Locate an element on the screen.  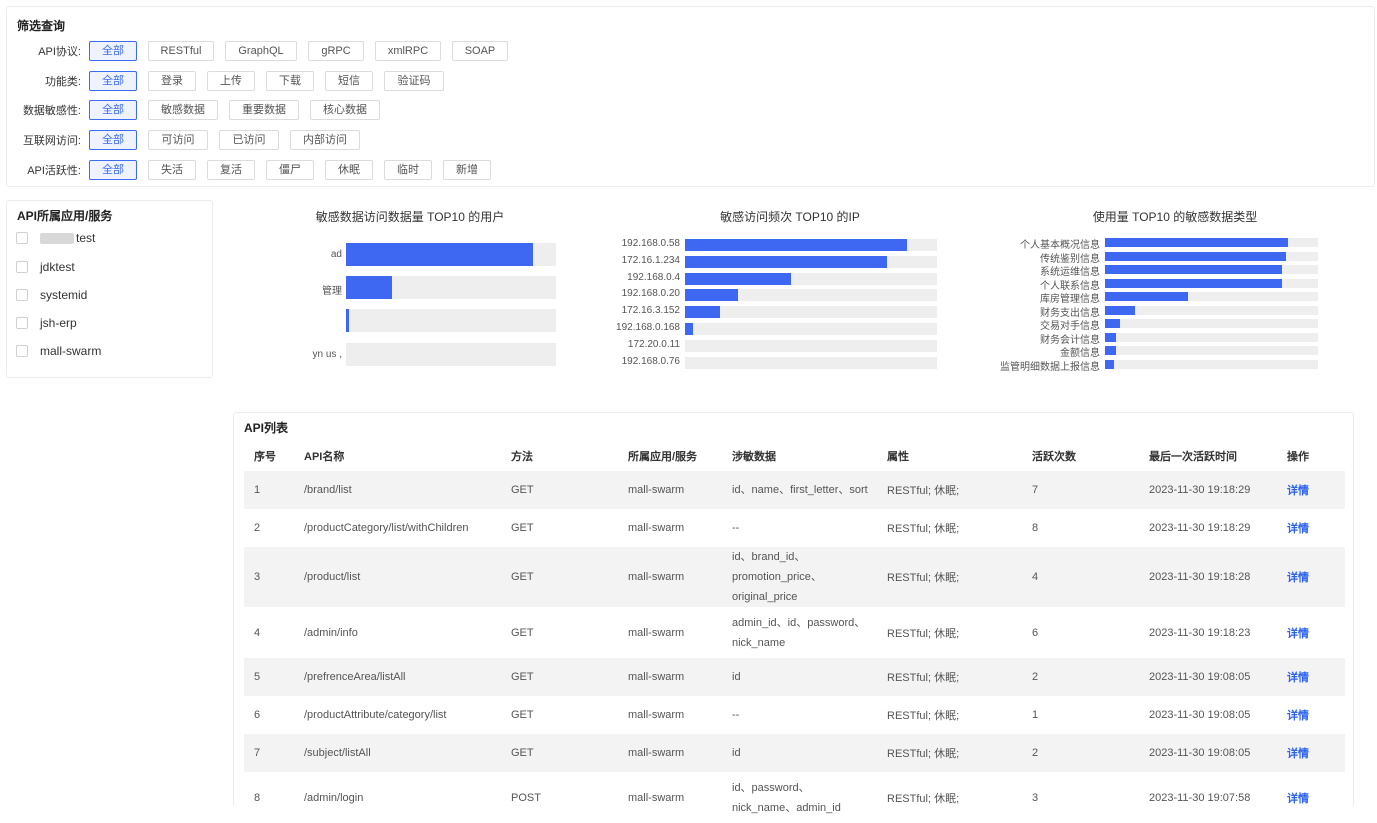
bar-label: 172.20.0.11 is located at coordinates (653, 344).